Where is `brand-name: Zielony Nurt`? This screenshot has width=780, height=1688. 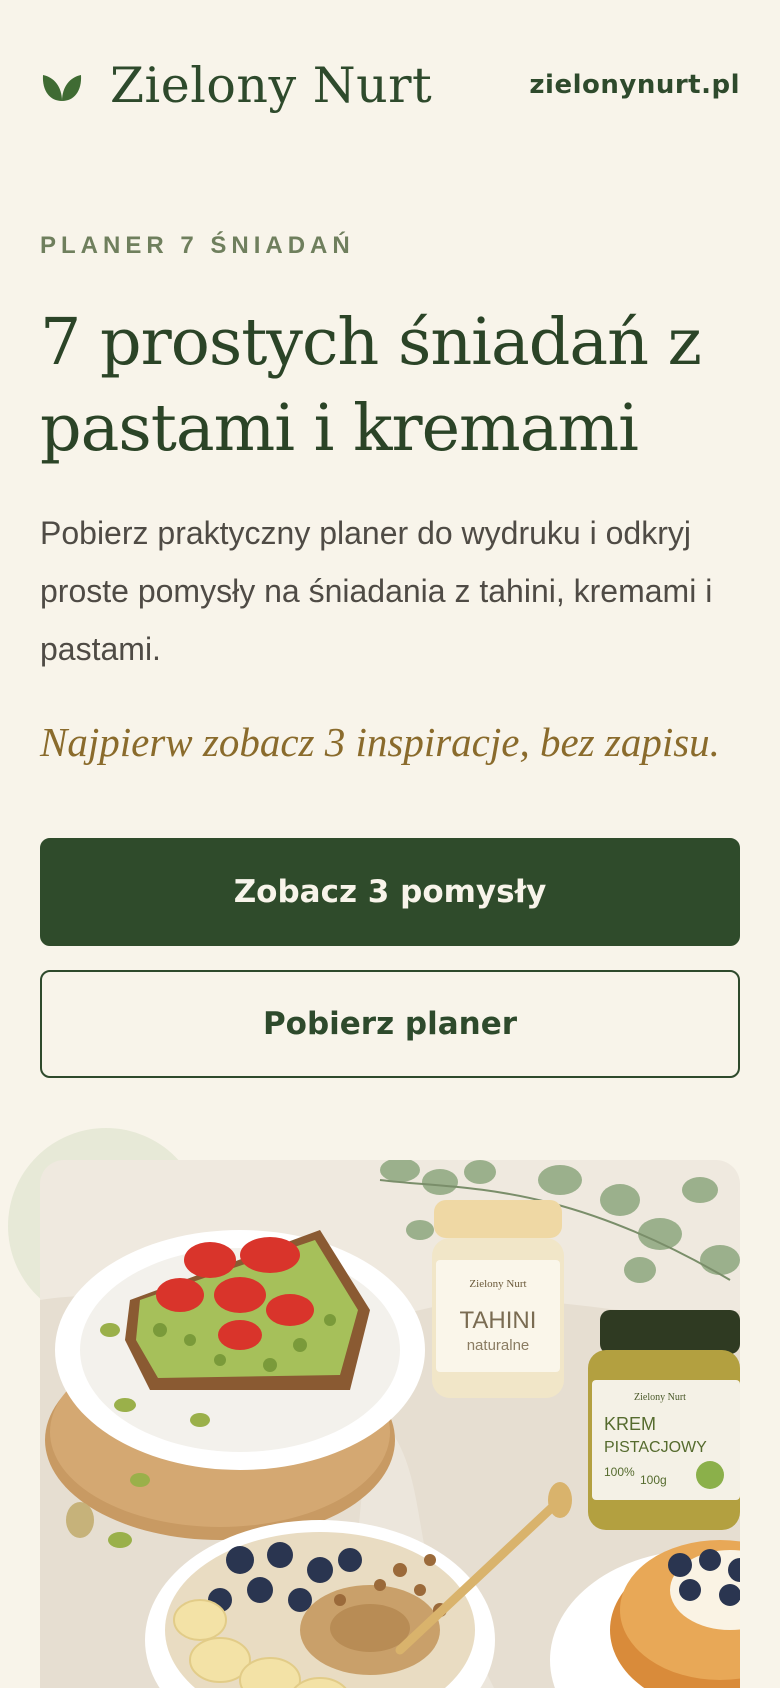 brand-name: Zielony Nurt is located at coordinates (271, 85).